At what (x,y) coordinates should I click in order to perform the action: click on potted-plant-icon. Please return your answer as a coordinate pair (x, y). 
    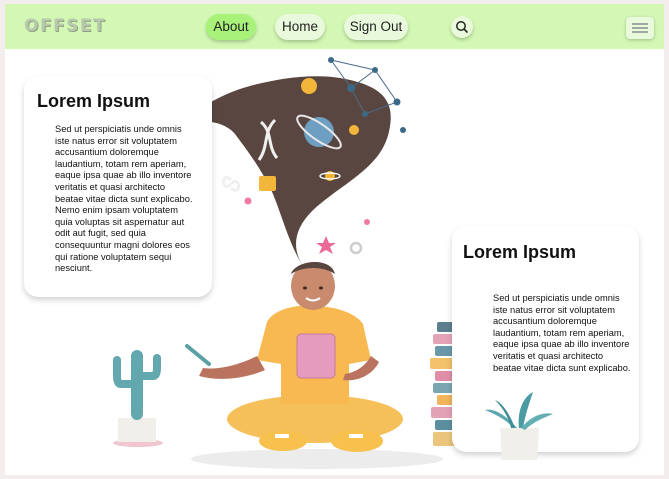
    Looking at the image, I should click on (519, 426).